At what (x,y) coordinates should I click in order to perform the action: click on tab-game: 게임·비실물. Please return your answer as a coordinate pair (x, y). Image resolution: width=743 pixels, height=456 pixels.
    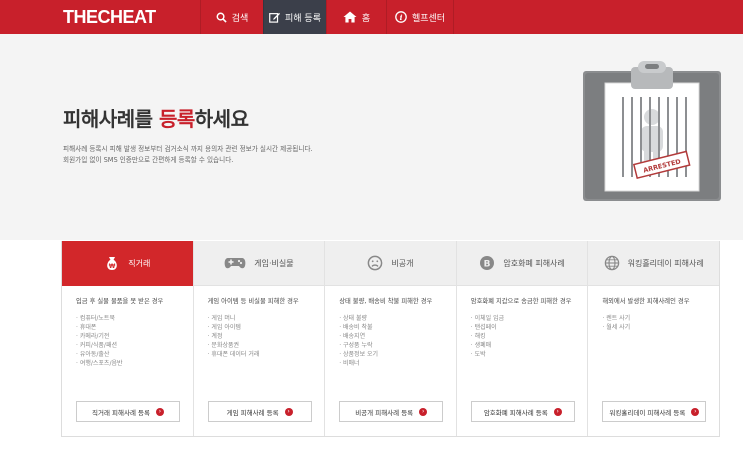
    Looking at the image, I should click on (259, 263).